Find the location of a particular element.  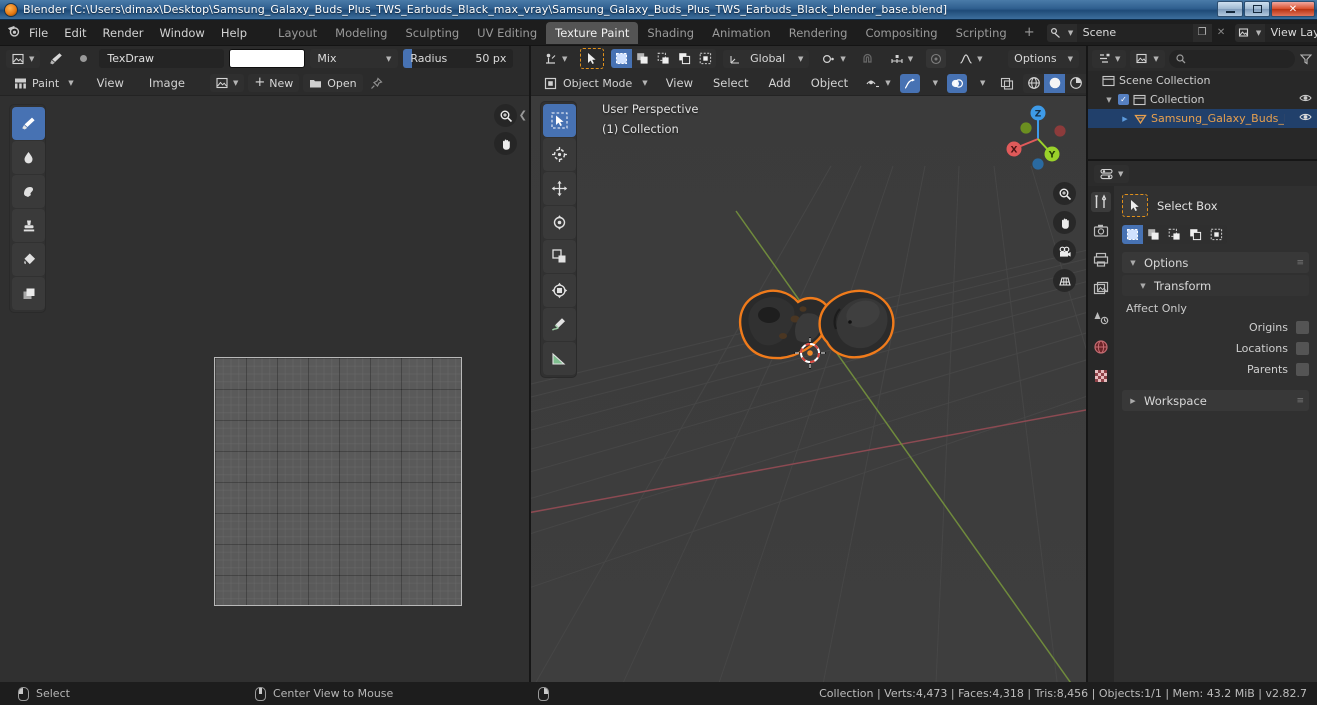

tool-draw-button is located at coordinates (28, 123).